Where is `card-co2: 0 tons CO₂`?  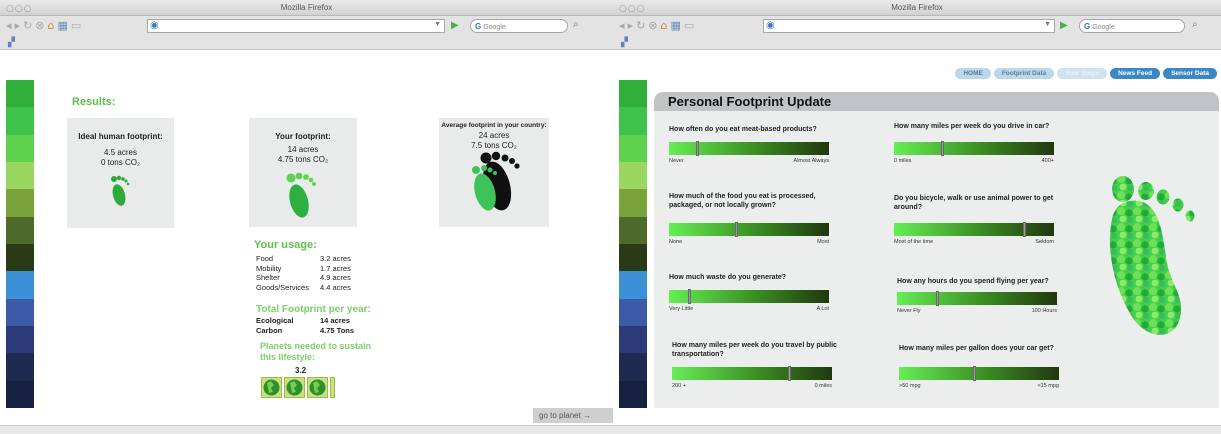
card-co2: 0 tons CO₂ is located at coordinates (120, 162).